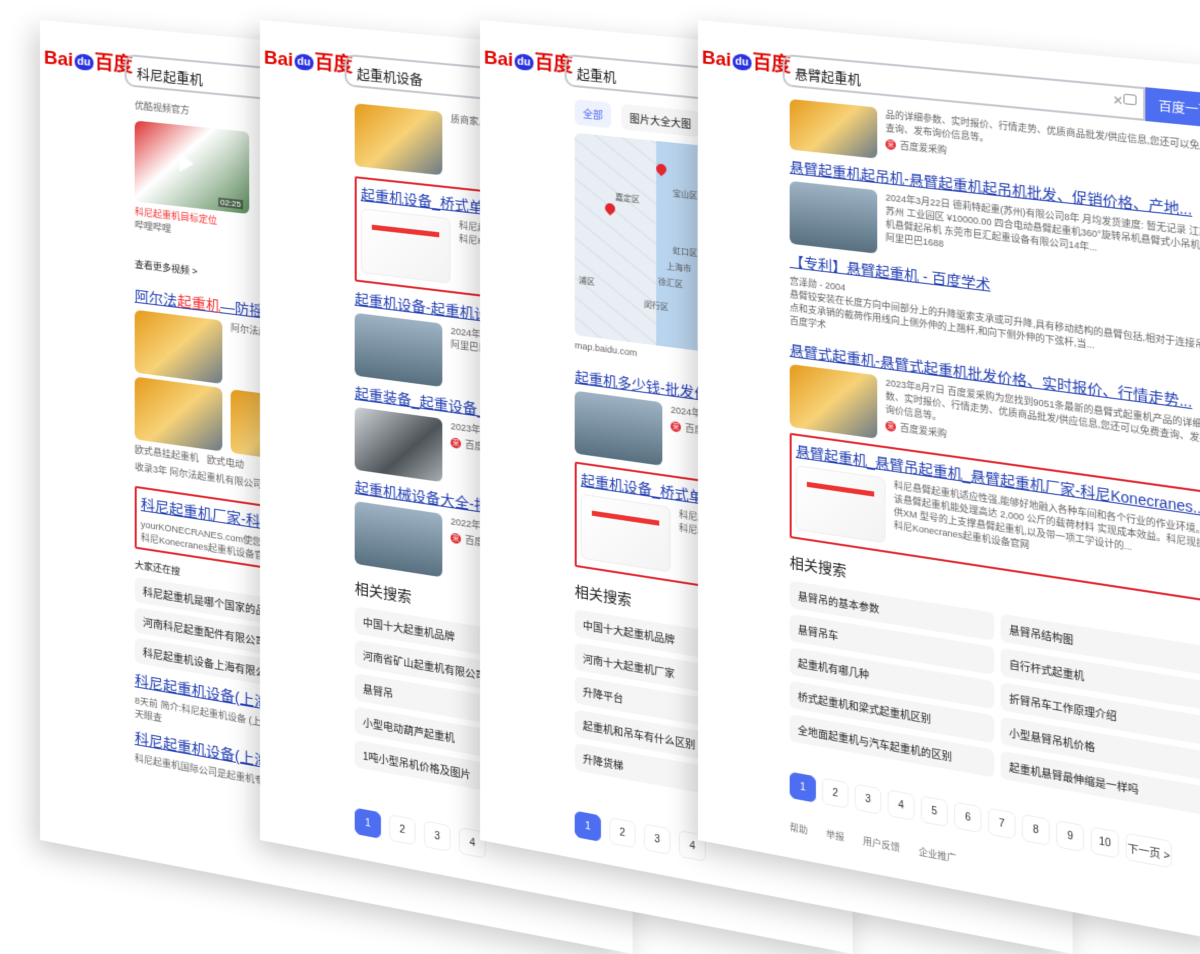  I want to click on page-button: 9, so click(1070, 836).